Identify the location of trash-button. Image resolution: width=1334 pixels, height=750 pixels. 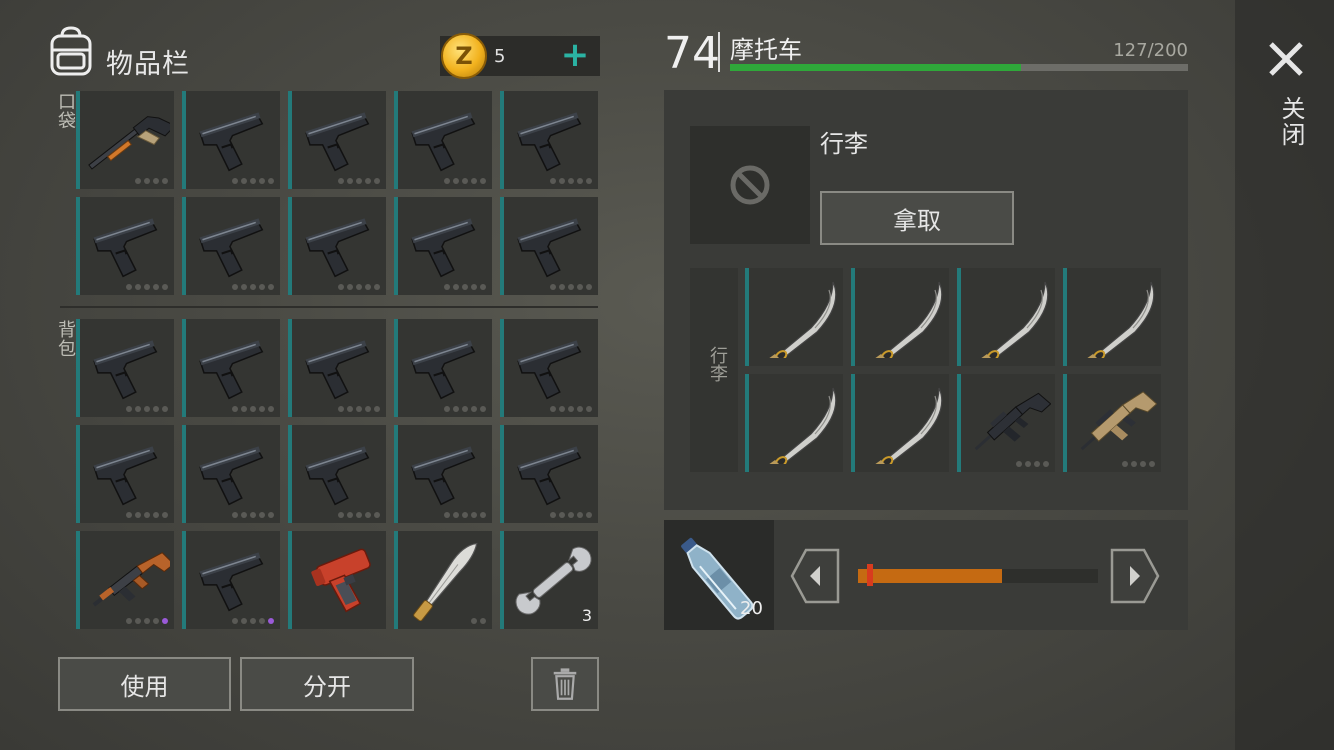
(565, 684).